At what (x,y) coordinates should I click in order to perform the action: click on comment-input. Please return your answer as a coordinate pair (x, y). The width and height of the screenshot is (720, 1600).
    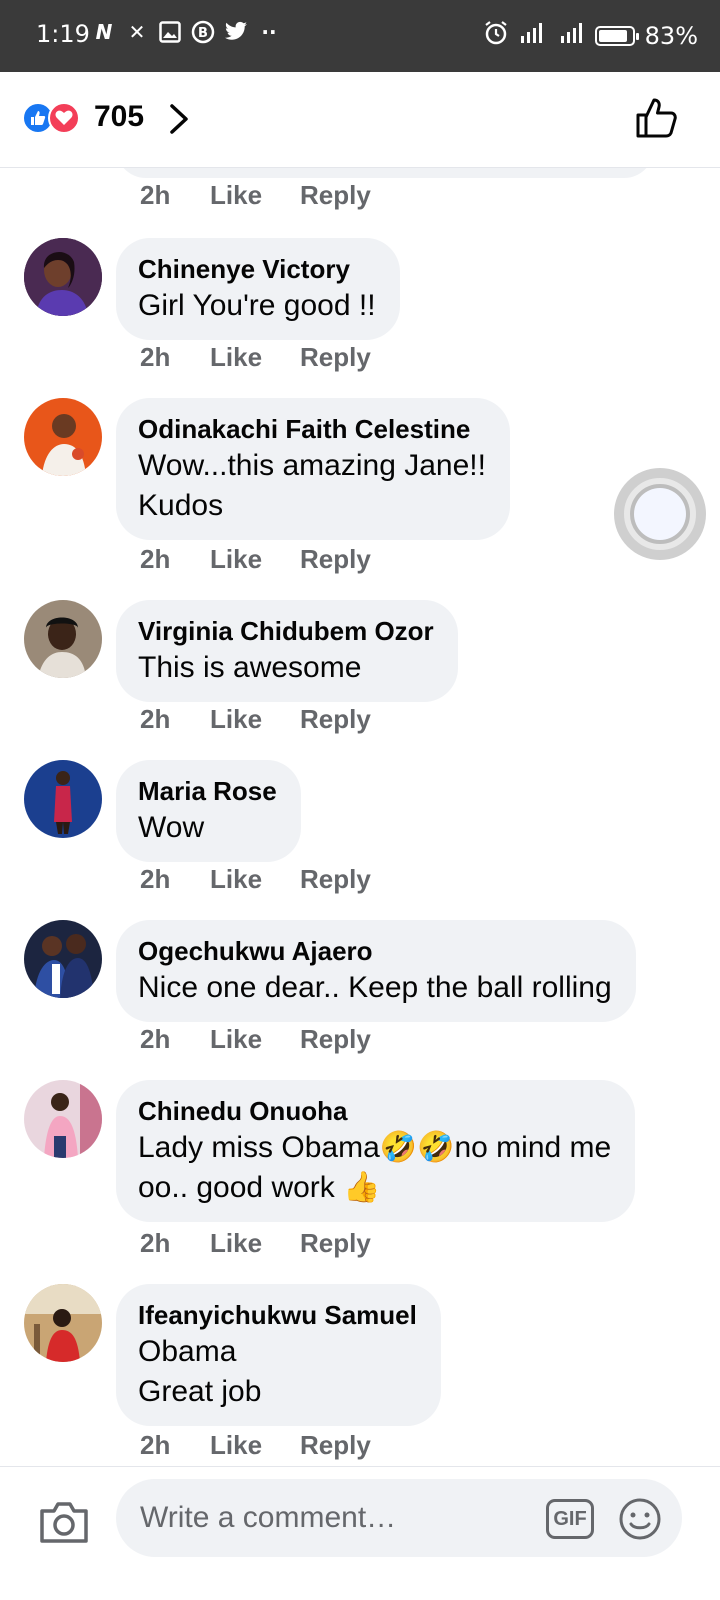
    Looking at the image, I should click on (399, 1518).